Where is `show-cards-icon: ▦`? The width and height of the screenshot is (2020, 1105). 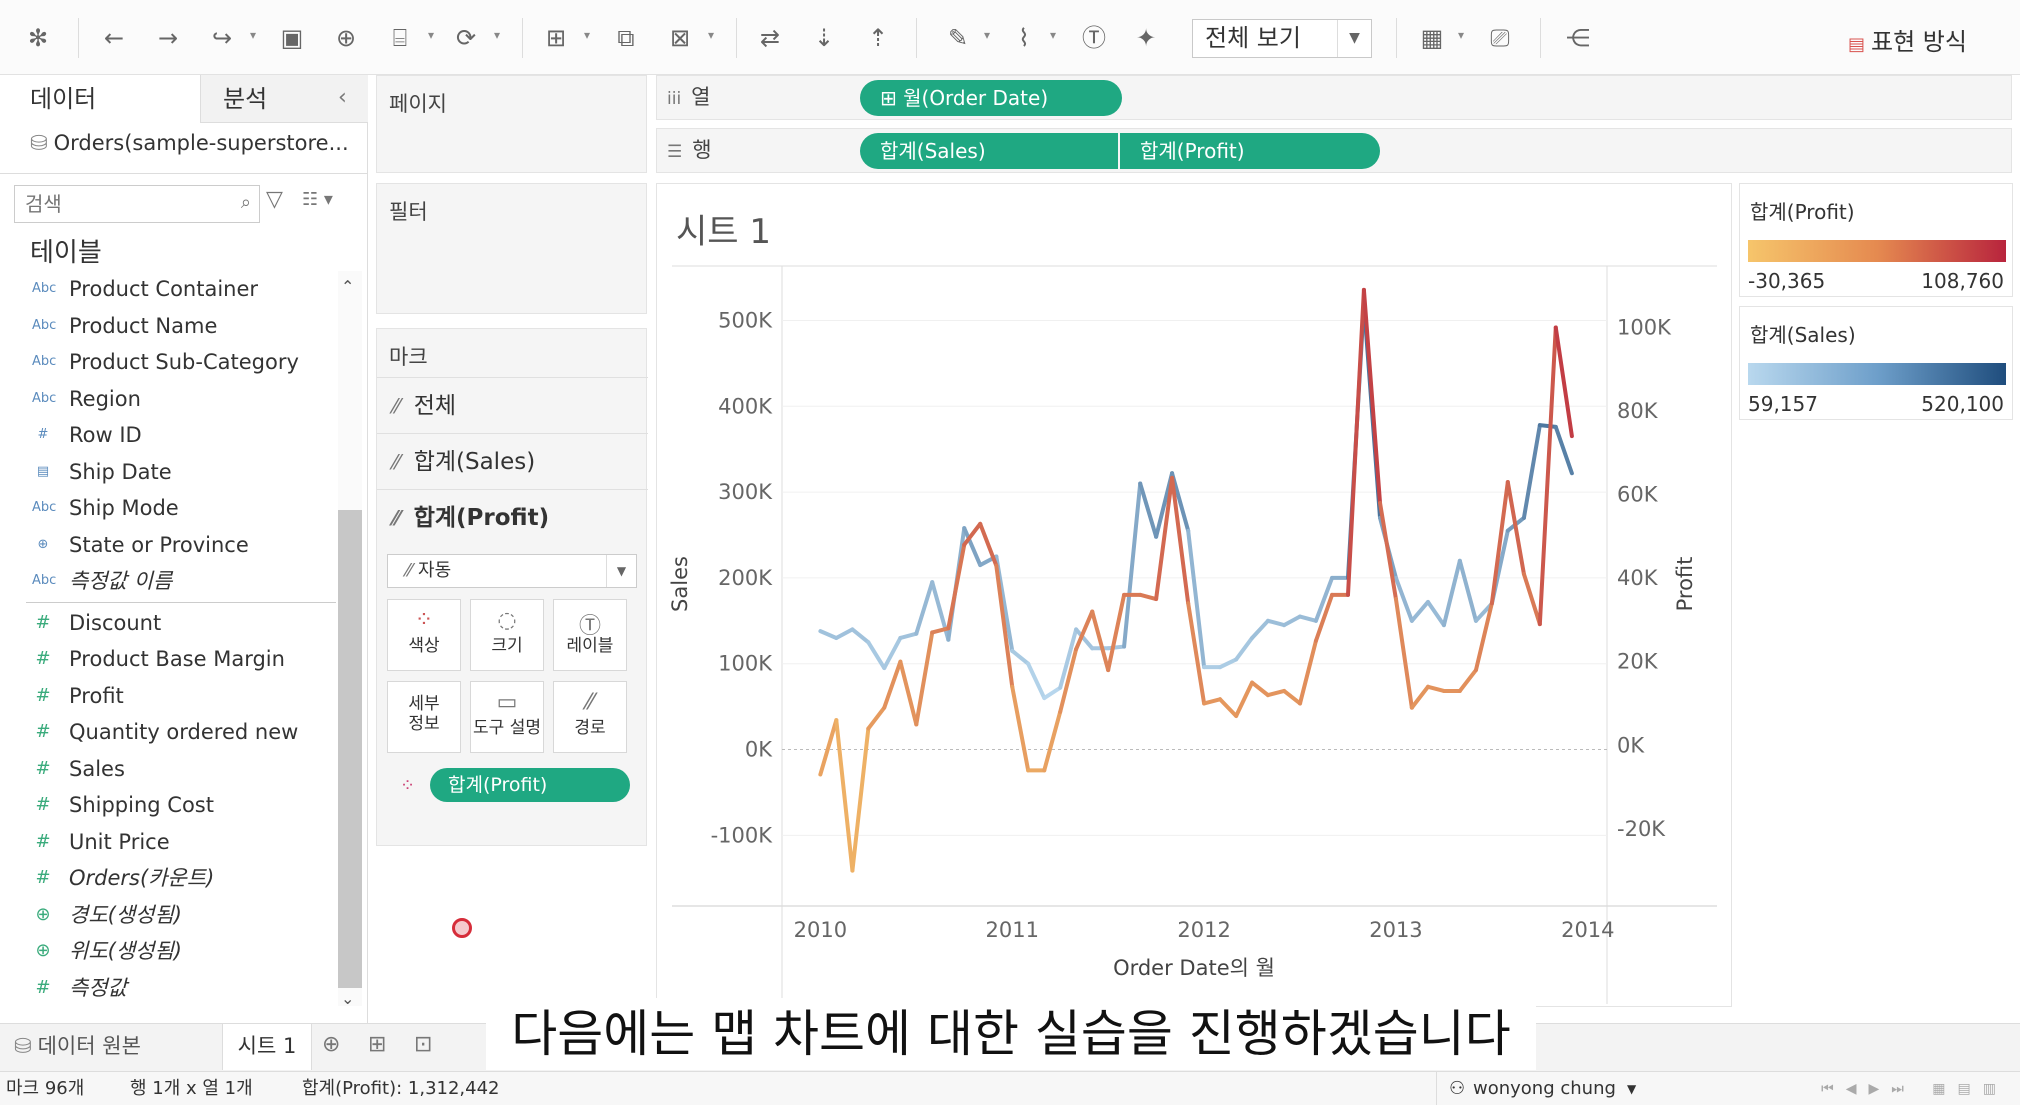
show-cards-icon: ▦ is located at coordinates (1432, 38).